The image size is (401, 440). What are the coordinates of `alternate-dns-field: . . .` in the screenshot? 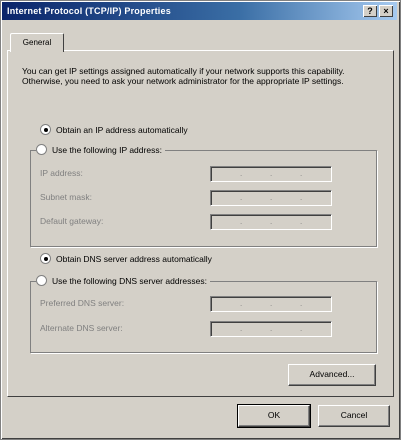 It's located at (271, 329).